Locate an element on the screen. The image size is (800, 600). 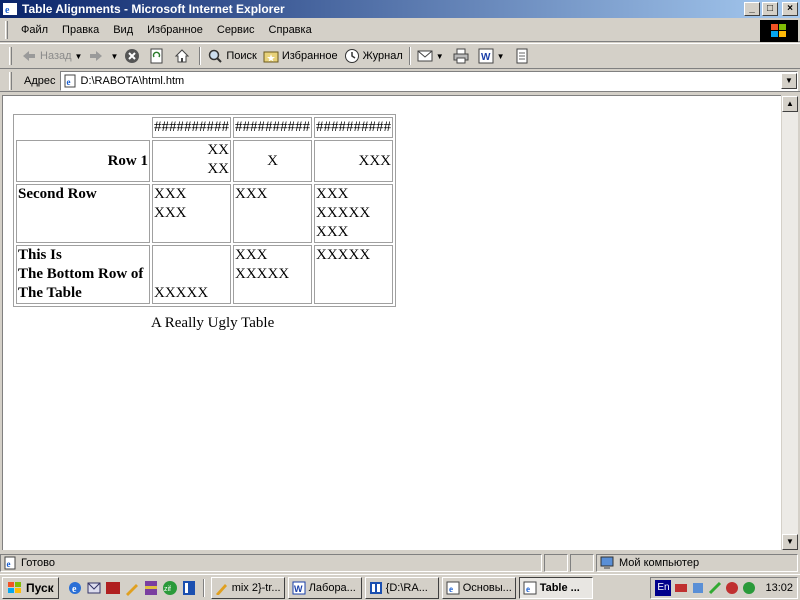
row-header-cell: Row 1 is located at coordinates (83, 161).